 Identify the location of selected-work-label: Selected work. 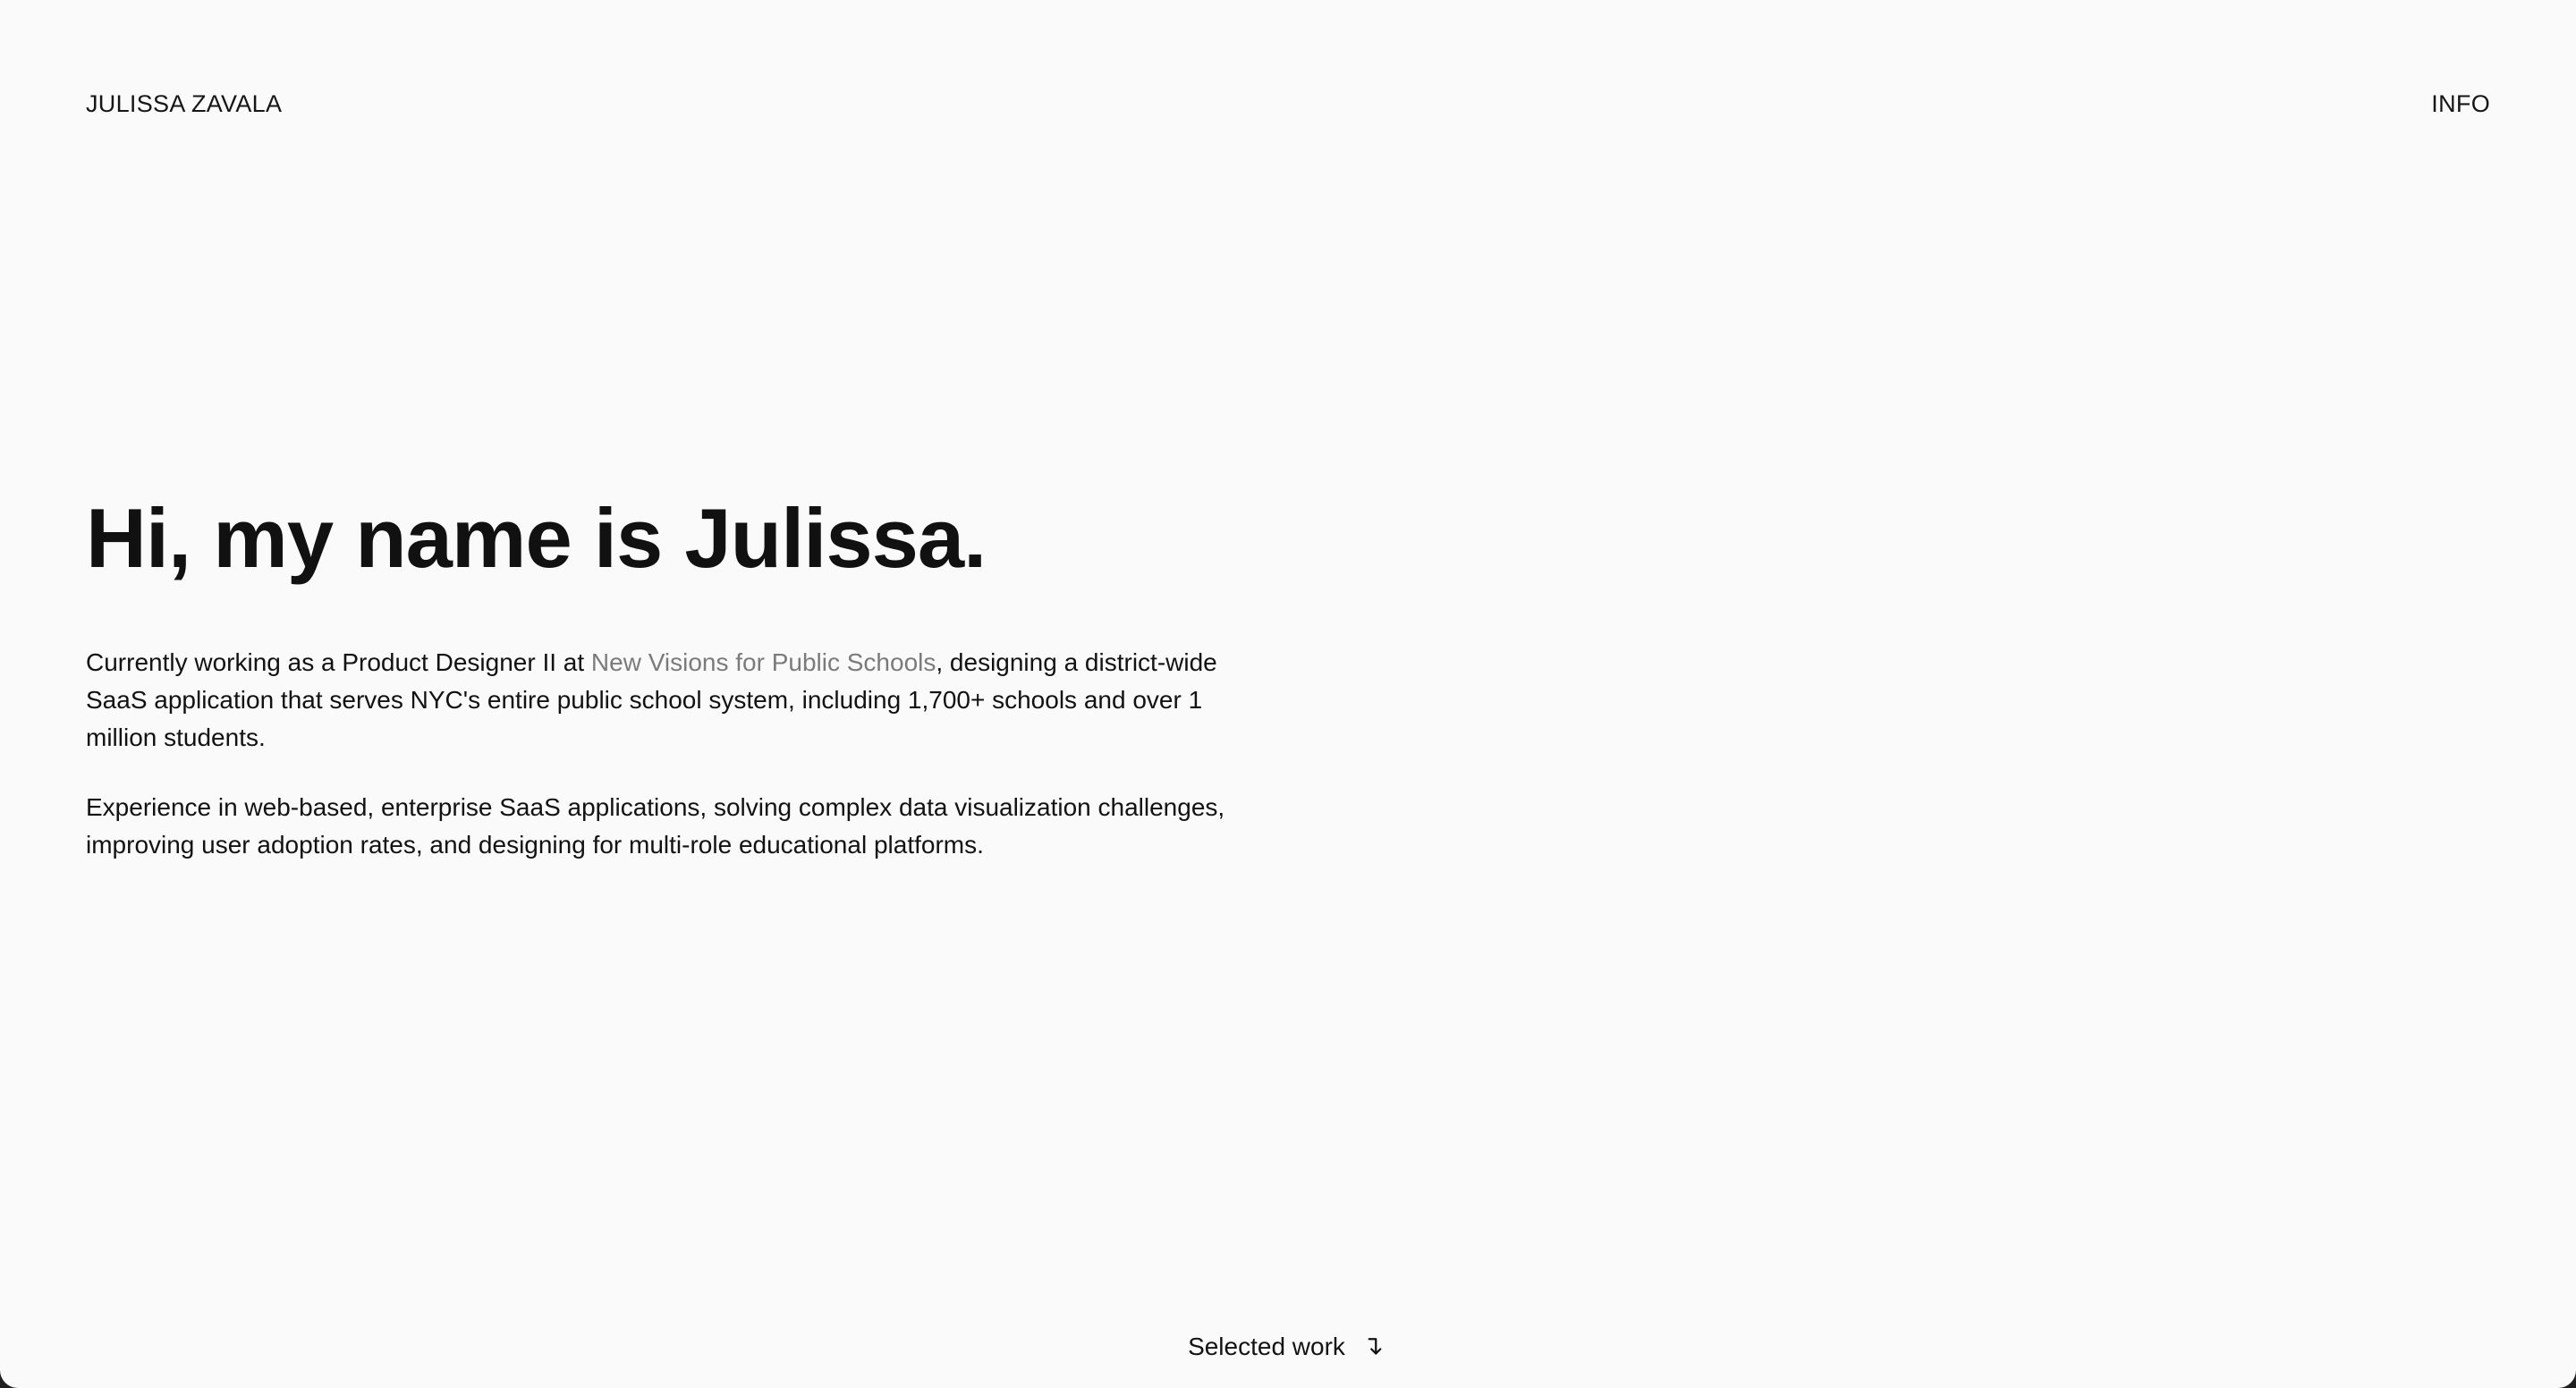
(1266, 1347).